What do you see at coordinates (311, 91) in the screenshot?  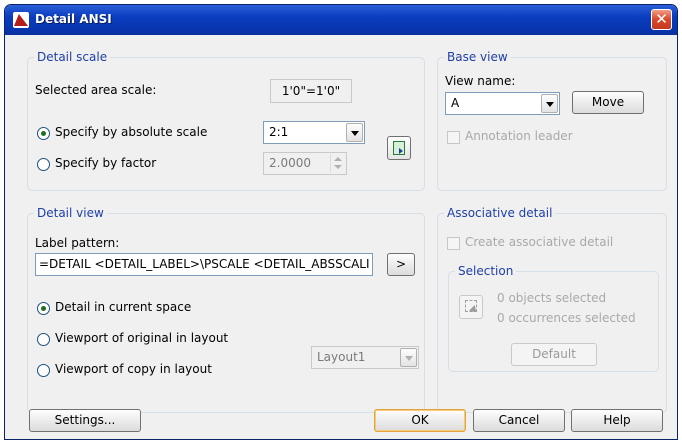 I see `selected-area-scale-value: 1'0"=1'0"` at bounding box center [311, 91].